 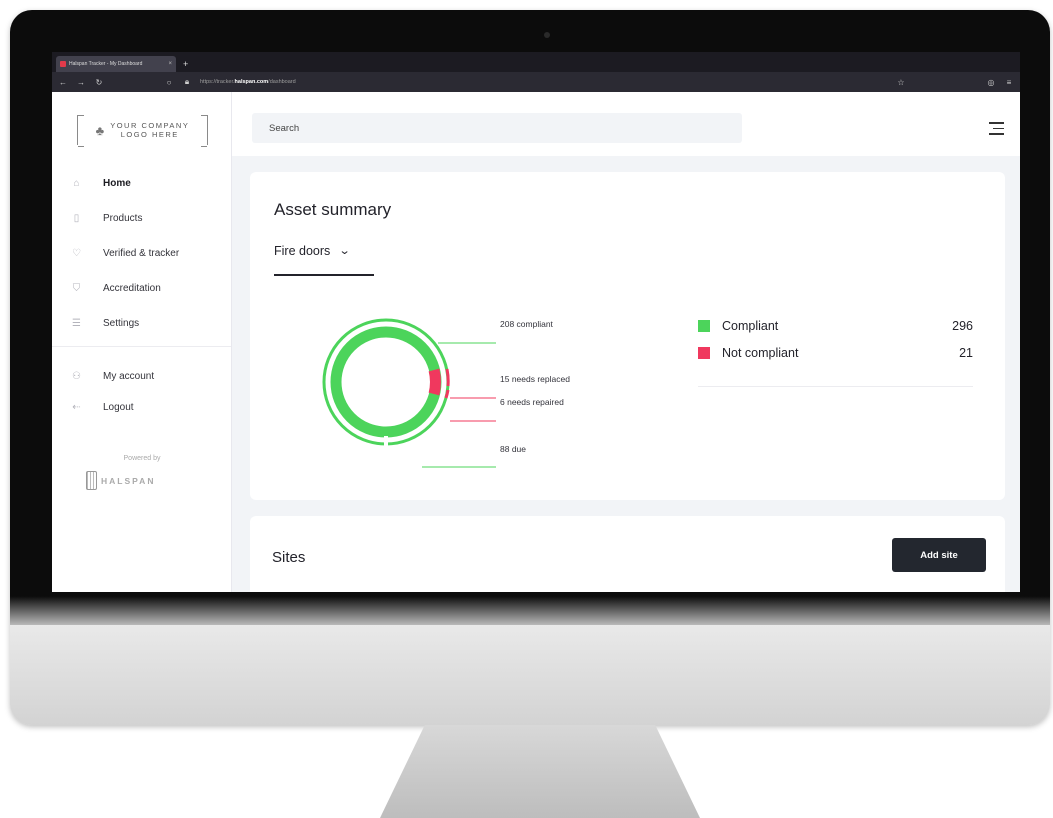 What do you see at coordinates (106, 64) in the screenshot?
I see `tab-title: Halspan Tracker - My Dashboard` at bounding box center [106, 64].